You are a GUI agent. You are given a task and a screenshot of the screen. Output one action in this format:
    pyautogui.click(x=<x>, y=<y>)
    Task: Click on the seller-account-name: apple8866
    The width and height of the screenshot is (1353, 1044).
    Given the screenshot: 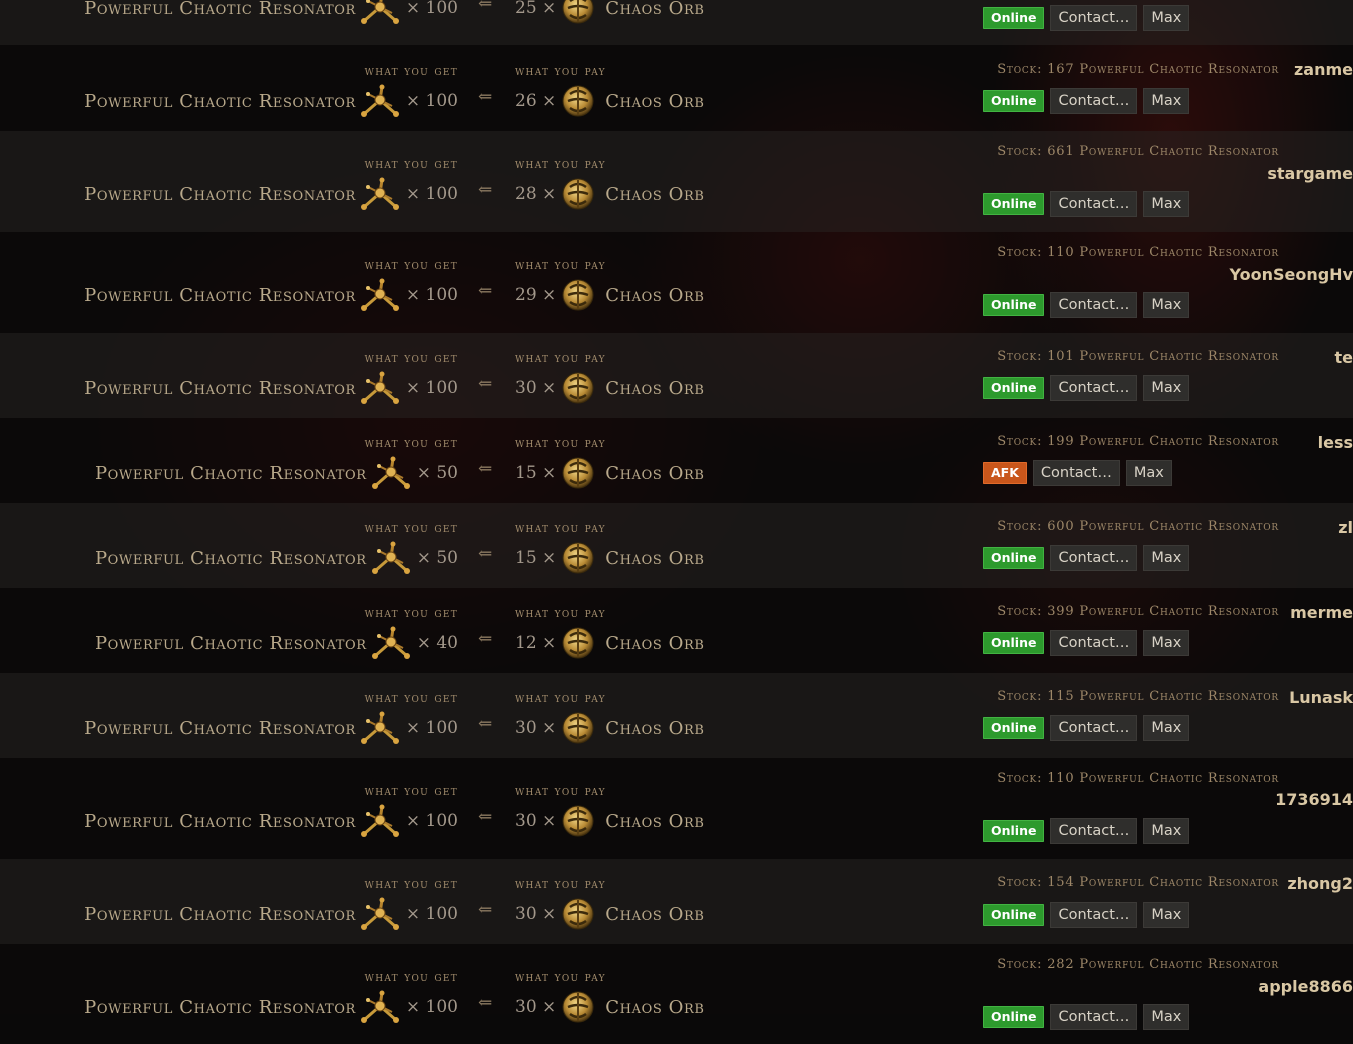 What is the action you would take?
    pyautogui.click(x=676, y=986)
    